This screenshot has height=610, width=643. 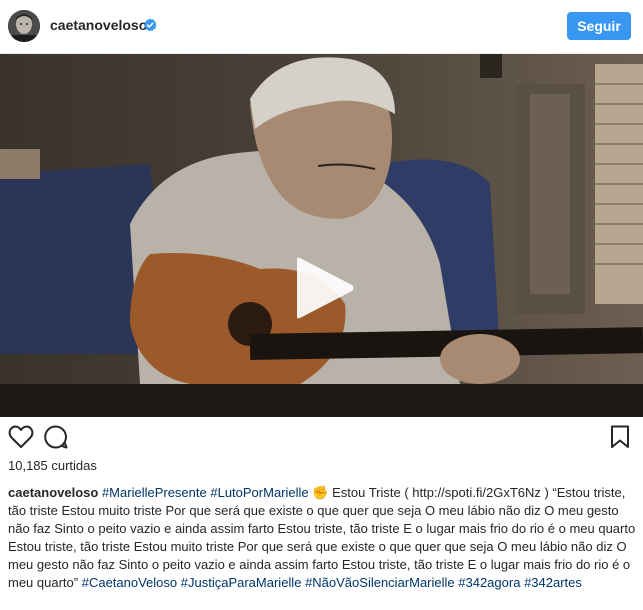 I want to click on post-header: caetanoveloso Seguir, so click(x=321, y=27).